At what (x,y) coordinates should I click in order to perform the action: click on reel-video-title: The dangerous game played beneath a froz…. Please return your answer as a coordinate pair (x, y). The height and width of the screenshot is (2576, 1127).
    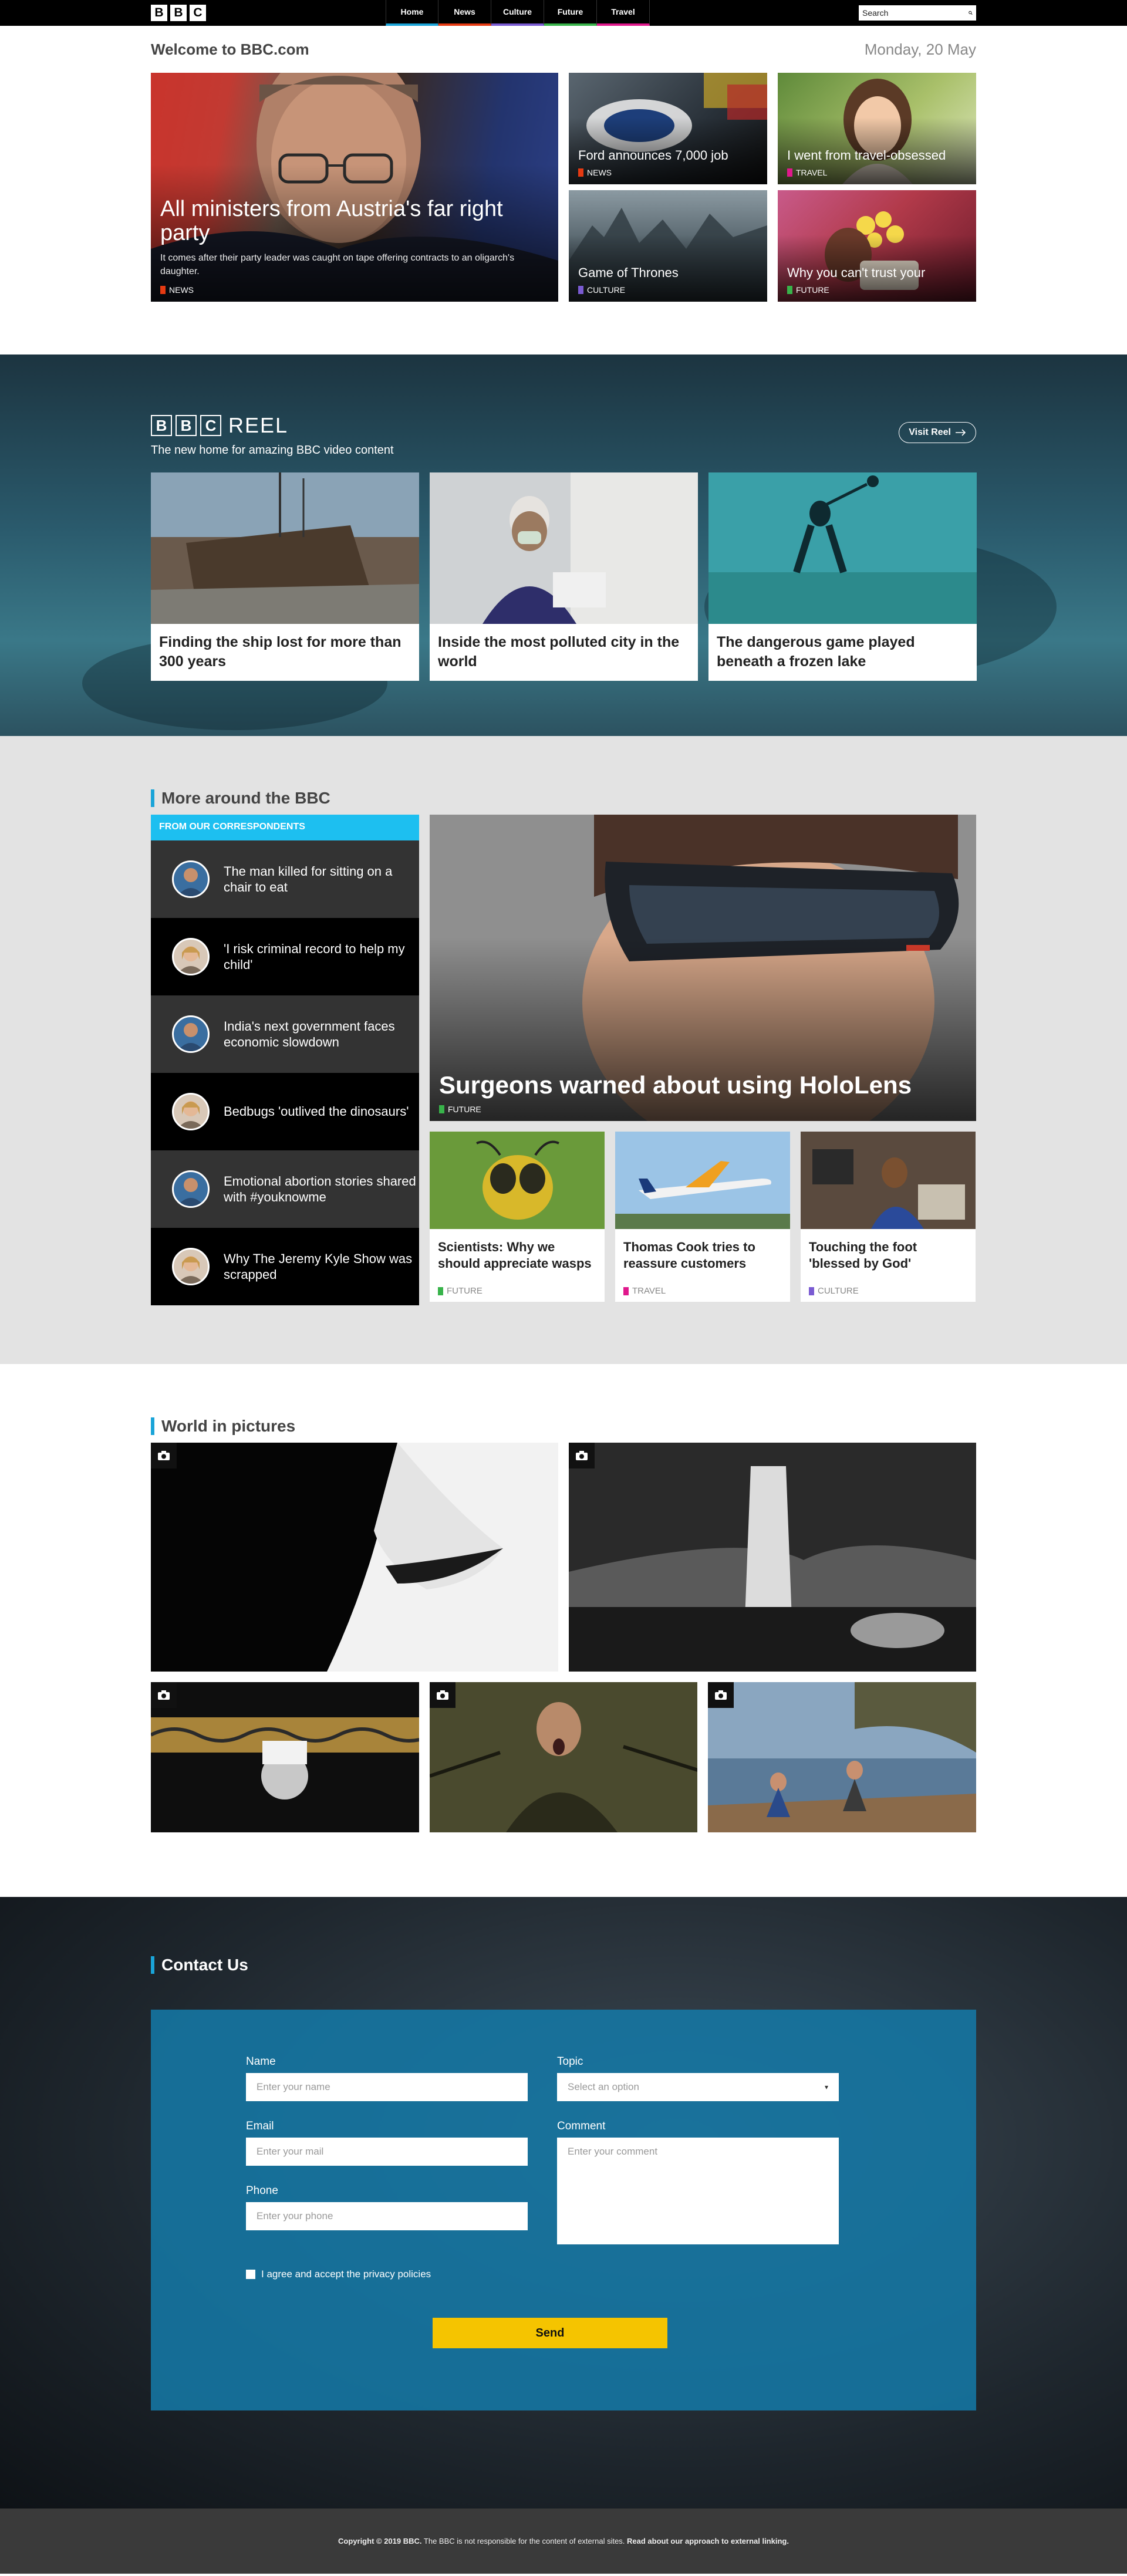
    Looking at the image, I should click on (816, 652).